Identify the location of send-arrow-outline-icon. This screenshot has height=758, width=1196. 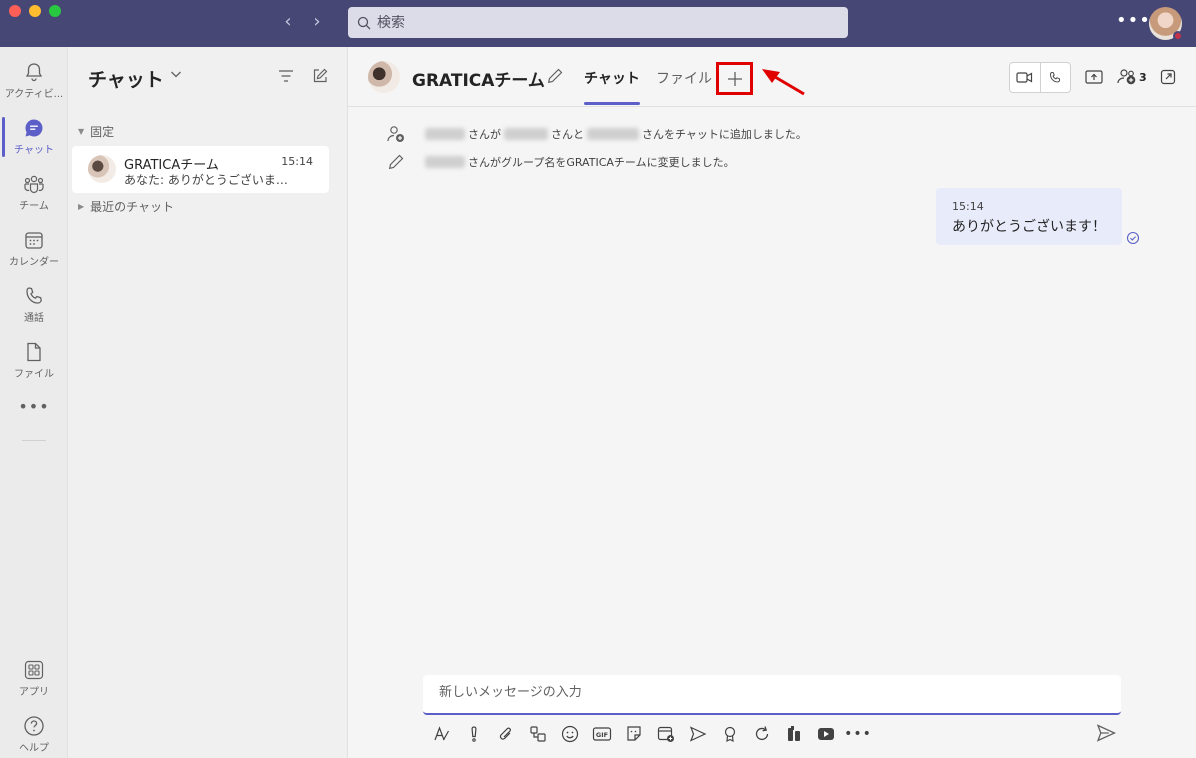
(698, 734).